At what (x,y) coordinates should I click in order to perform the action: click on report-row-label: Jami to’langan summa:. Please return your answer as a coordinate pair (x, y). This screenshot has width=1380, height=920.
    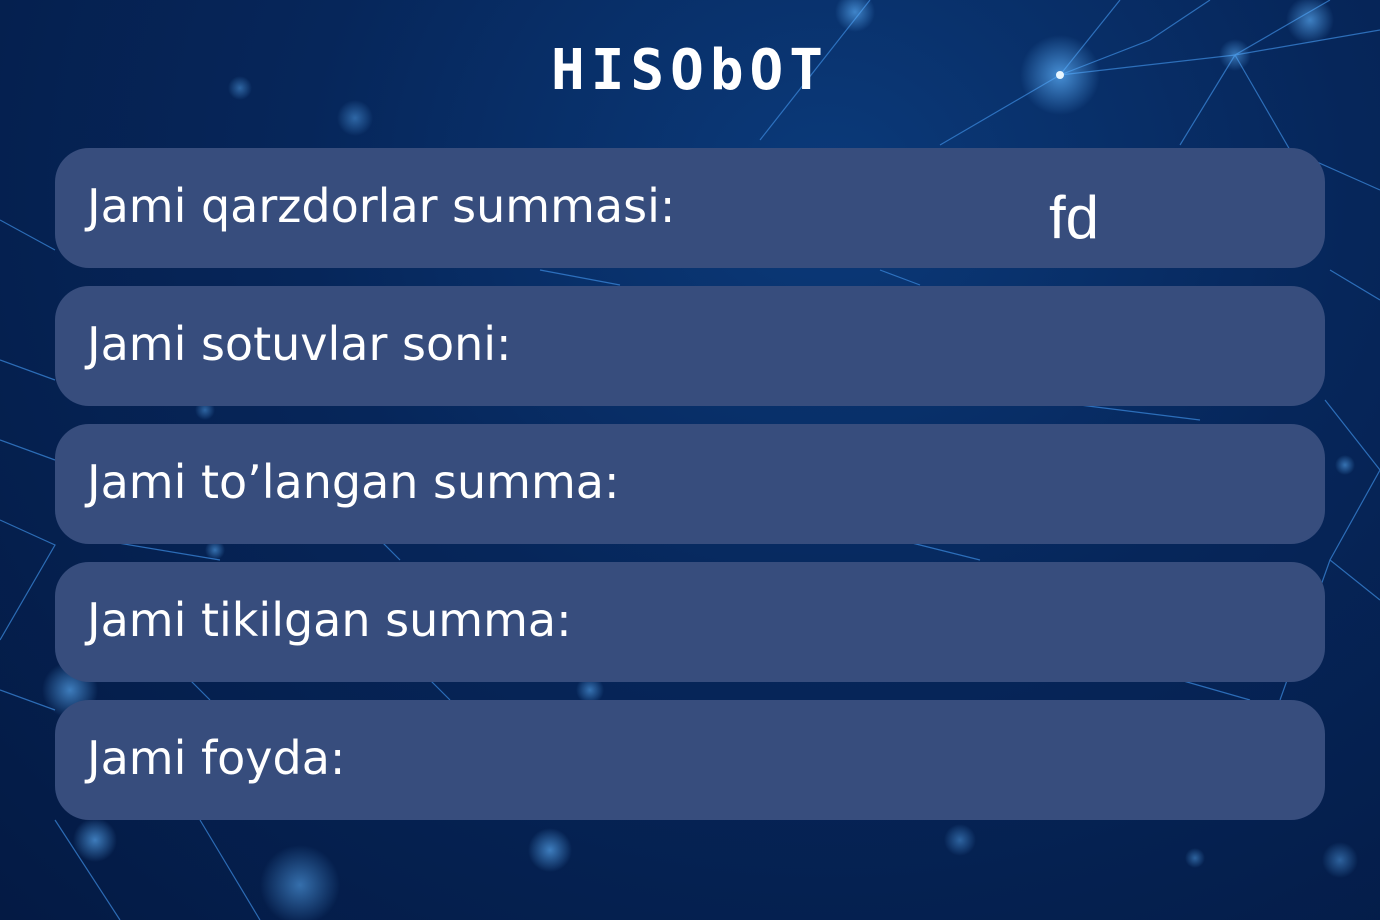
    Looking at the image, I should click on (353, 482).